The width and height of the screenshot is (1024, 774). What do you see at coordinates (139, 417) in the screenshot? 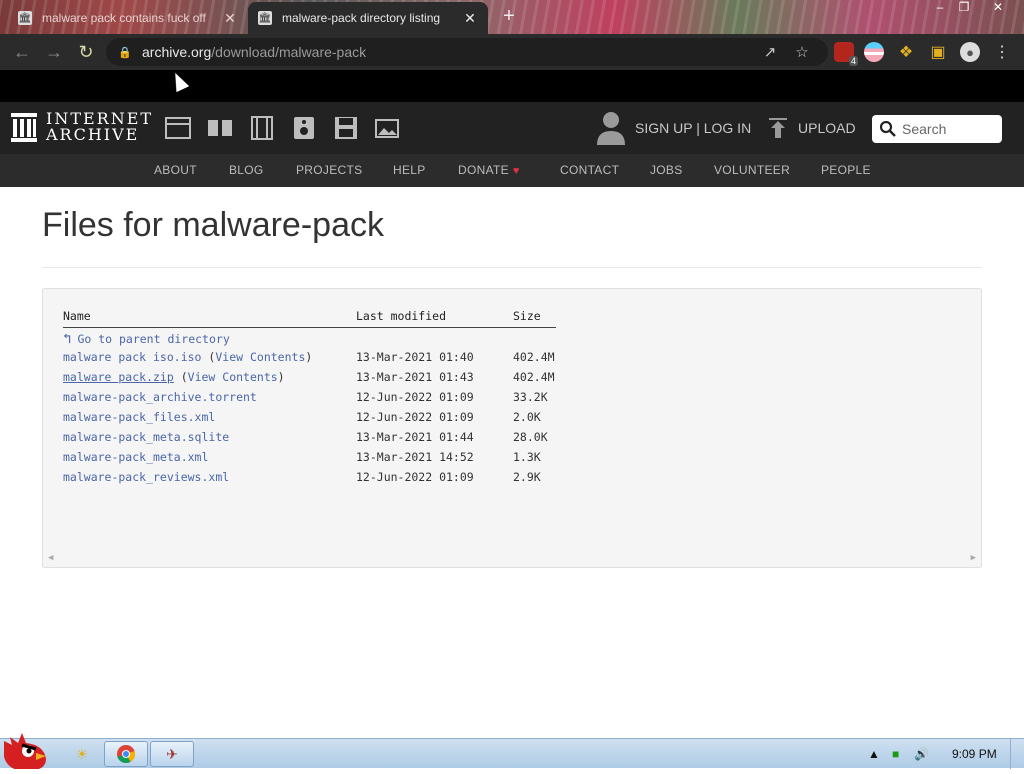
I see `file-link: malware-pack_files.xml` at bounding box center [139, 417].